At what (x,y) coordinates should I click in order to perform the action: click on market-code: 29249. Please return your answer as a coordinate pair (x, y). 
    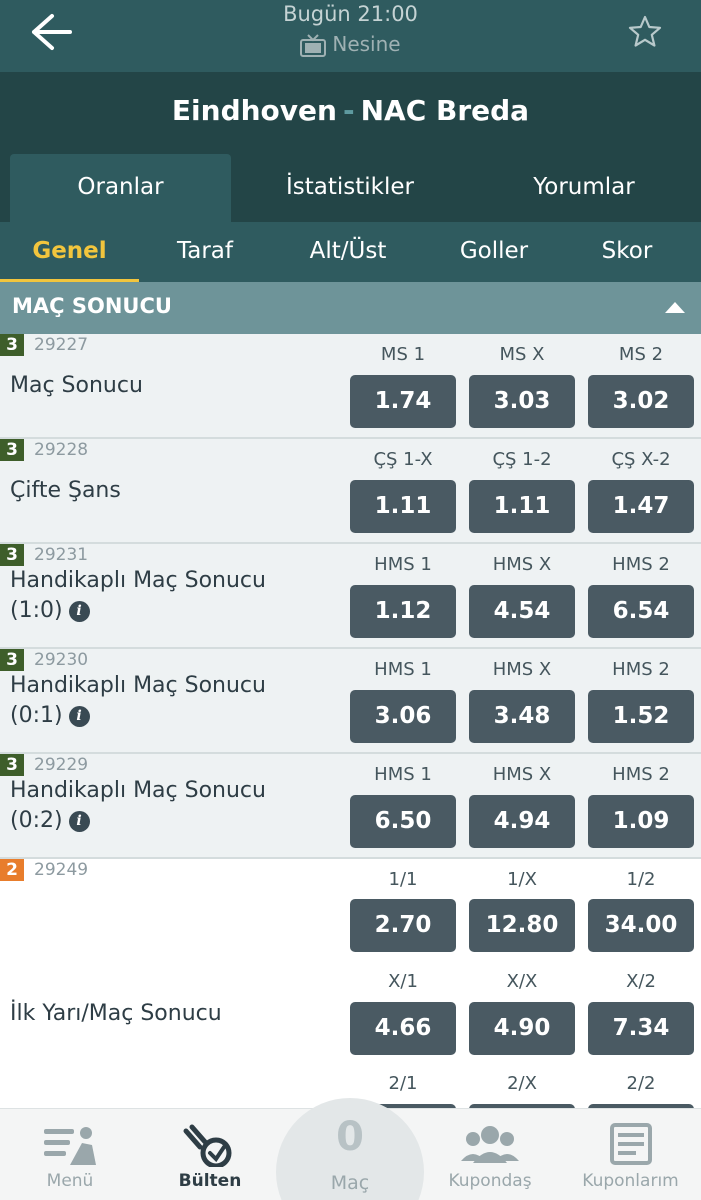
    Looking at the image, I should click on (61, 870).